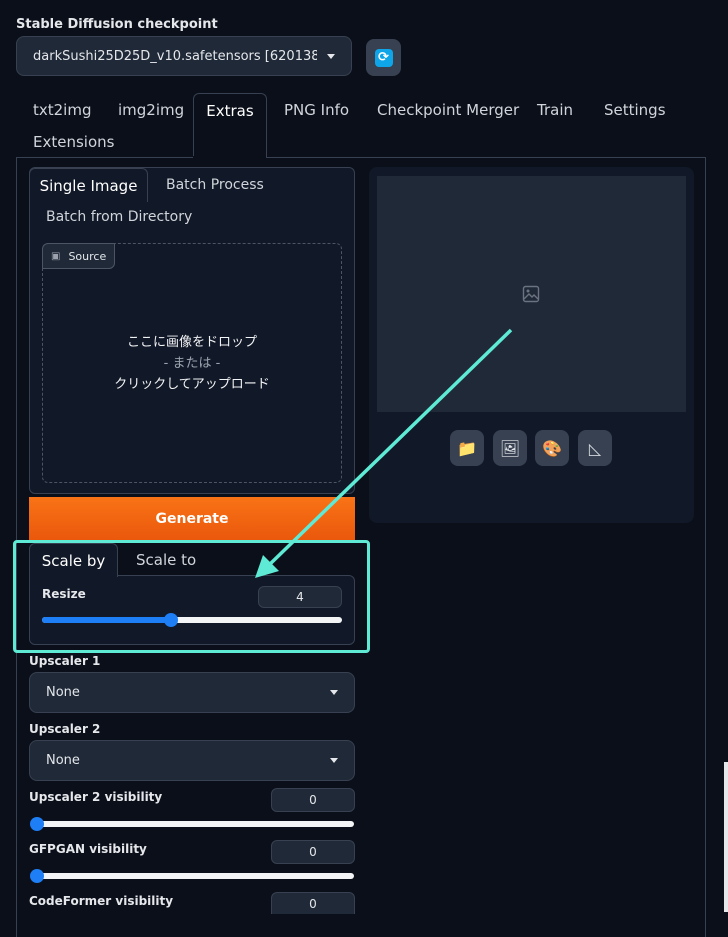 The height and width of the screenshot is (937, 728). I want to click on annotation-arrow, so click(384, 453).